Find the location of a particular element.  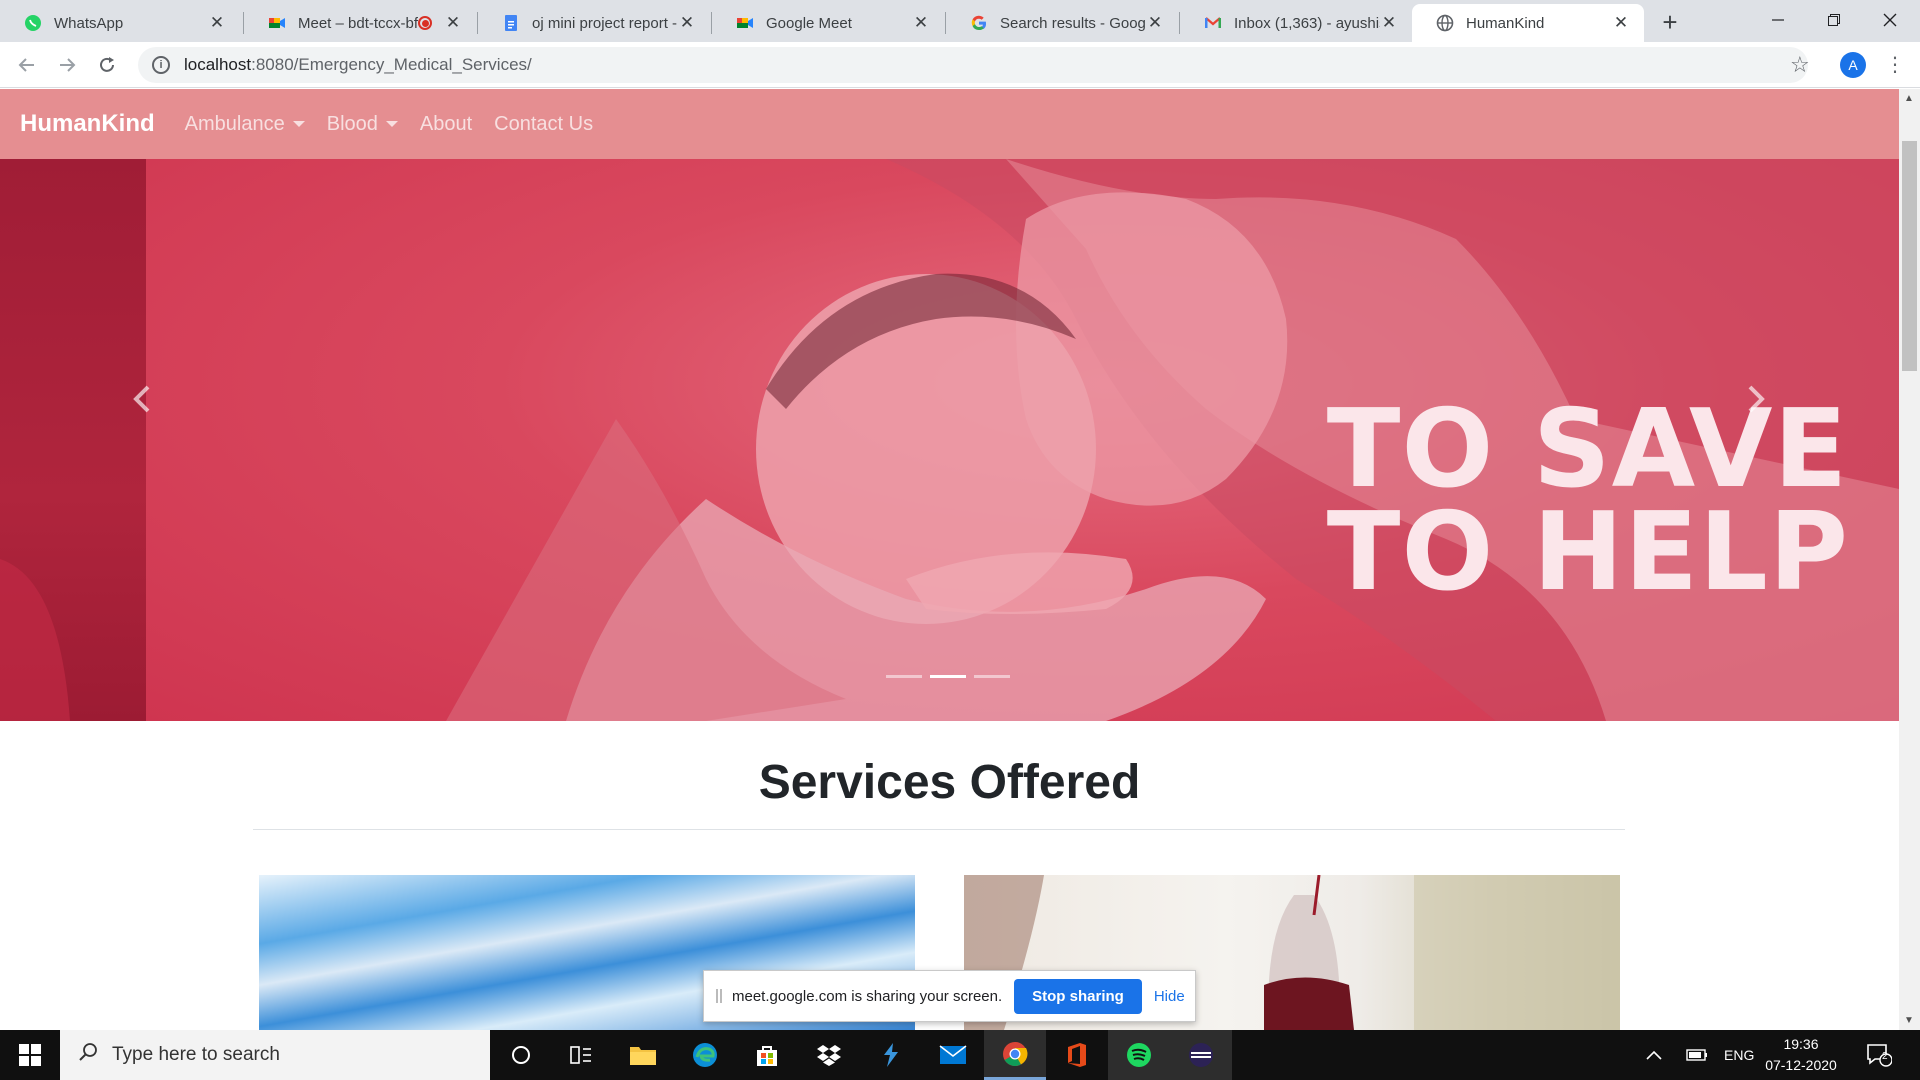

spotify-button is located at coordinates (1139, 1055).